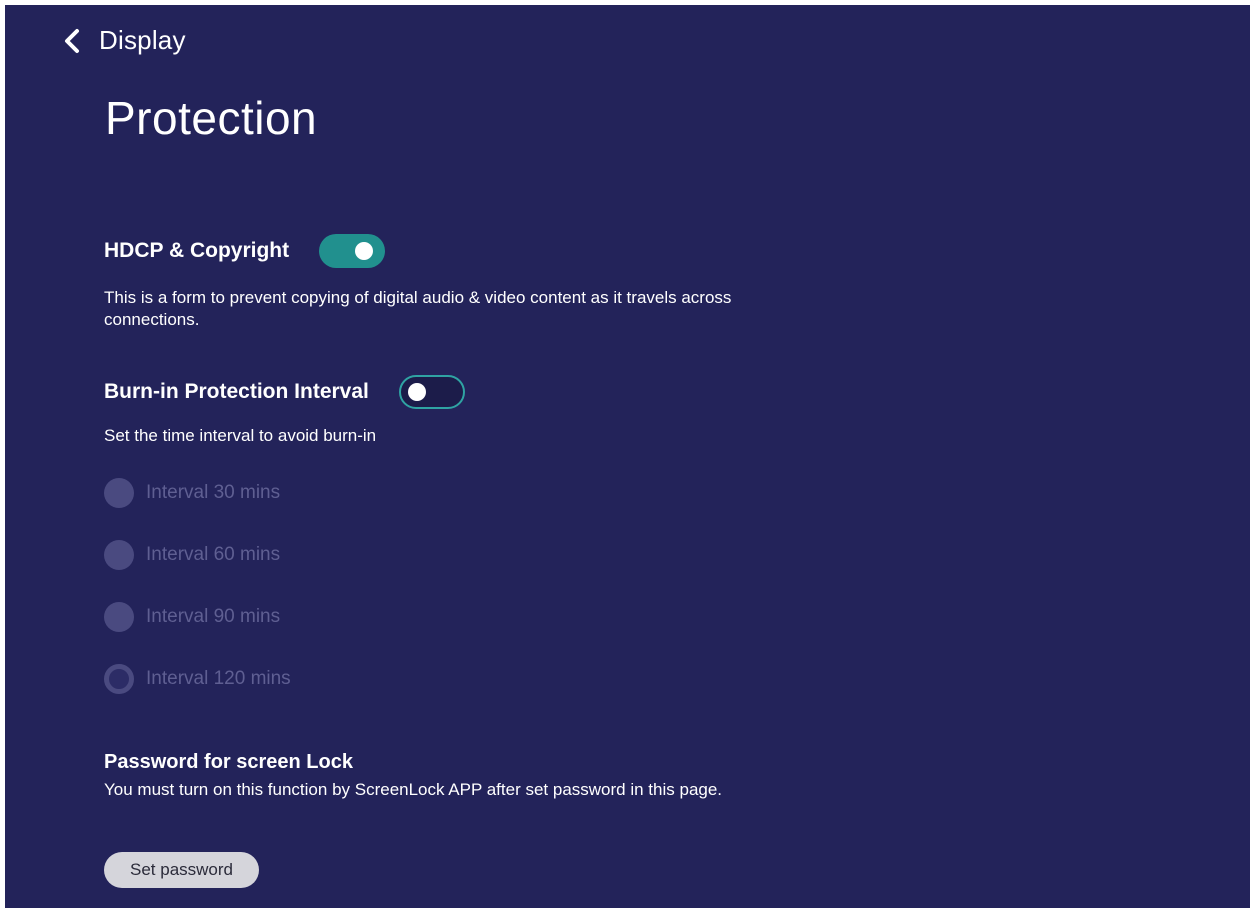 This screenshot has width=1254, height=913. I want to click on back-button: Display, so click(123, 40).